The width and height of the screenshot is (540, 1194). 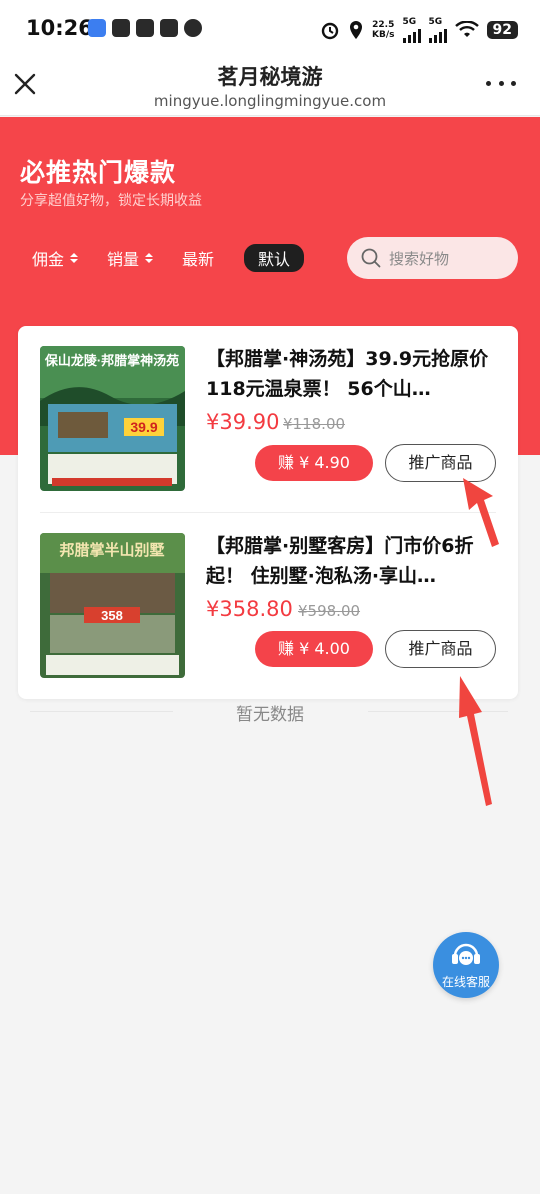 What do you see at coordinates (111, 360) in the screenshot?
I see `thumbnail-heading: 保山龙陵·邦腊掌神汤苑` at bounding box center [111, 360].